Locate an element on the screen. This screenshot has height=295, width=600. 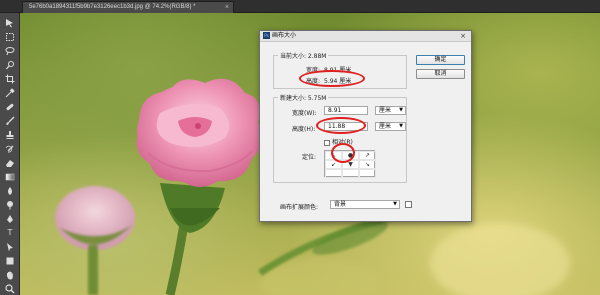
hand-icon is located at coordinates (10, 275).